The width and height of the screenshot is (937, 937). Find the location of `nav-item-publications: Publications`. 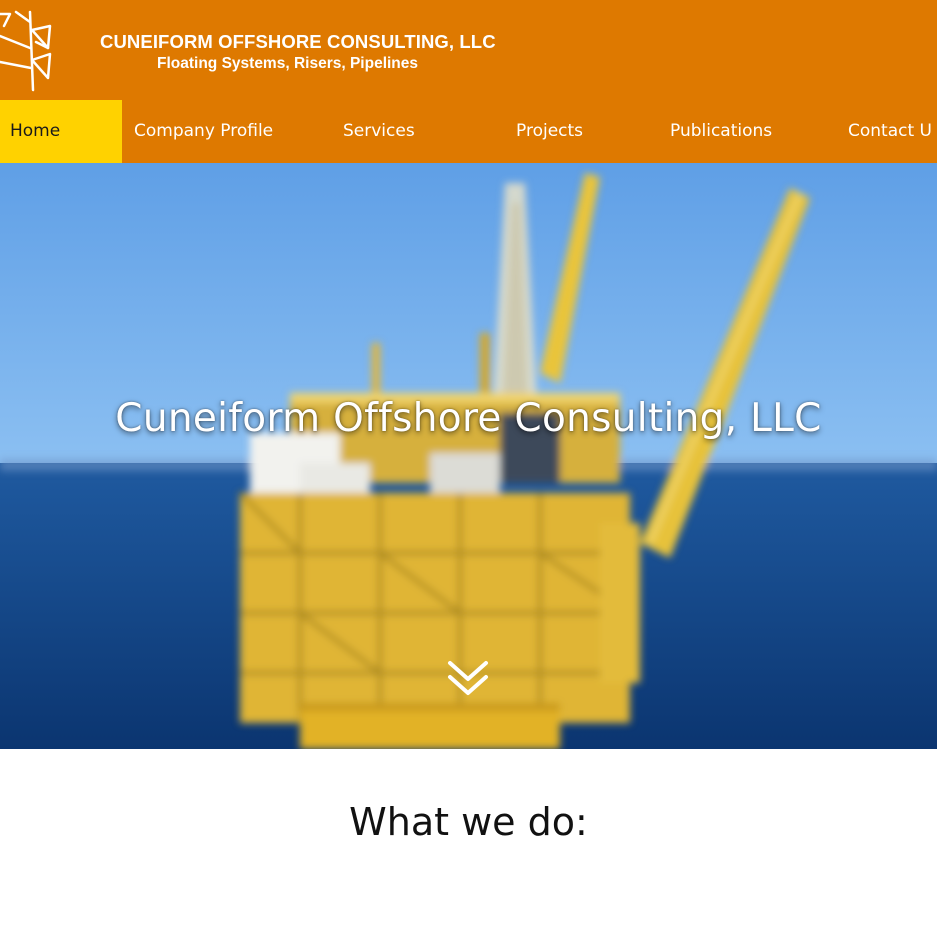

nav-item-publications: Publications is located at coordinates (721, 131).